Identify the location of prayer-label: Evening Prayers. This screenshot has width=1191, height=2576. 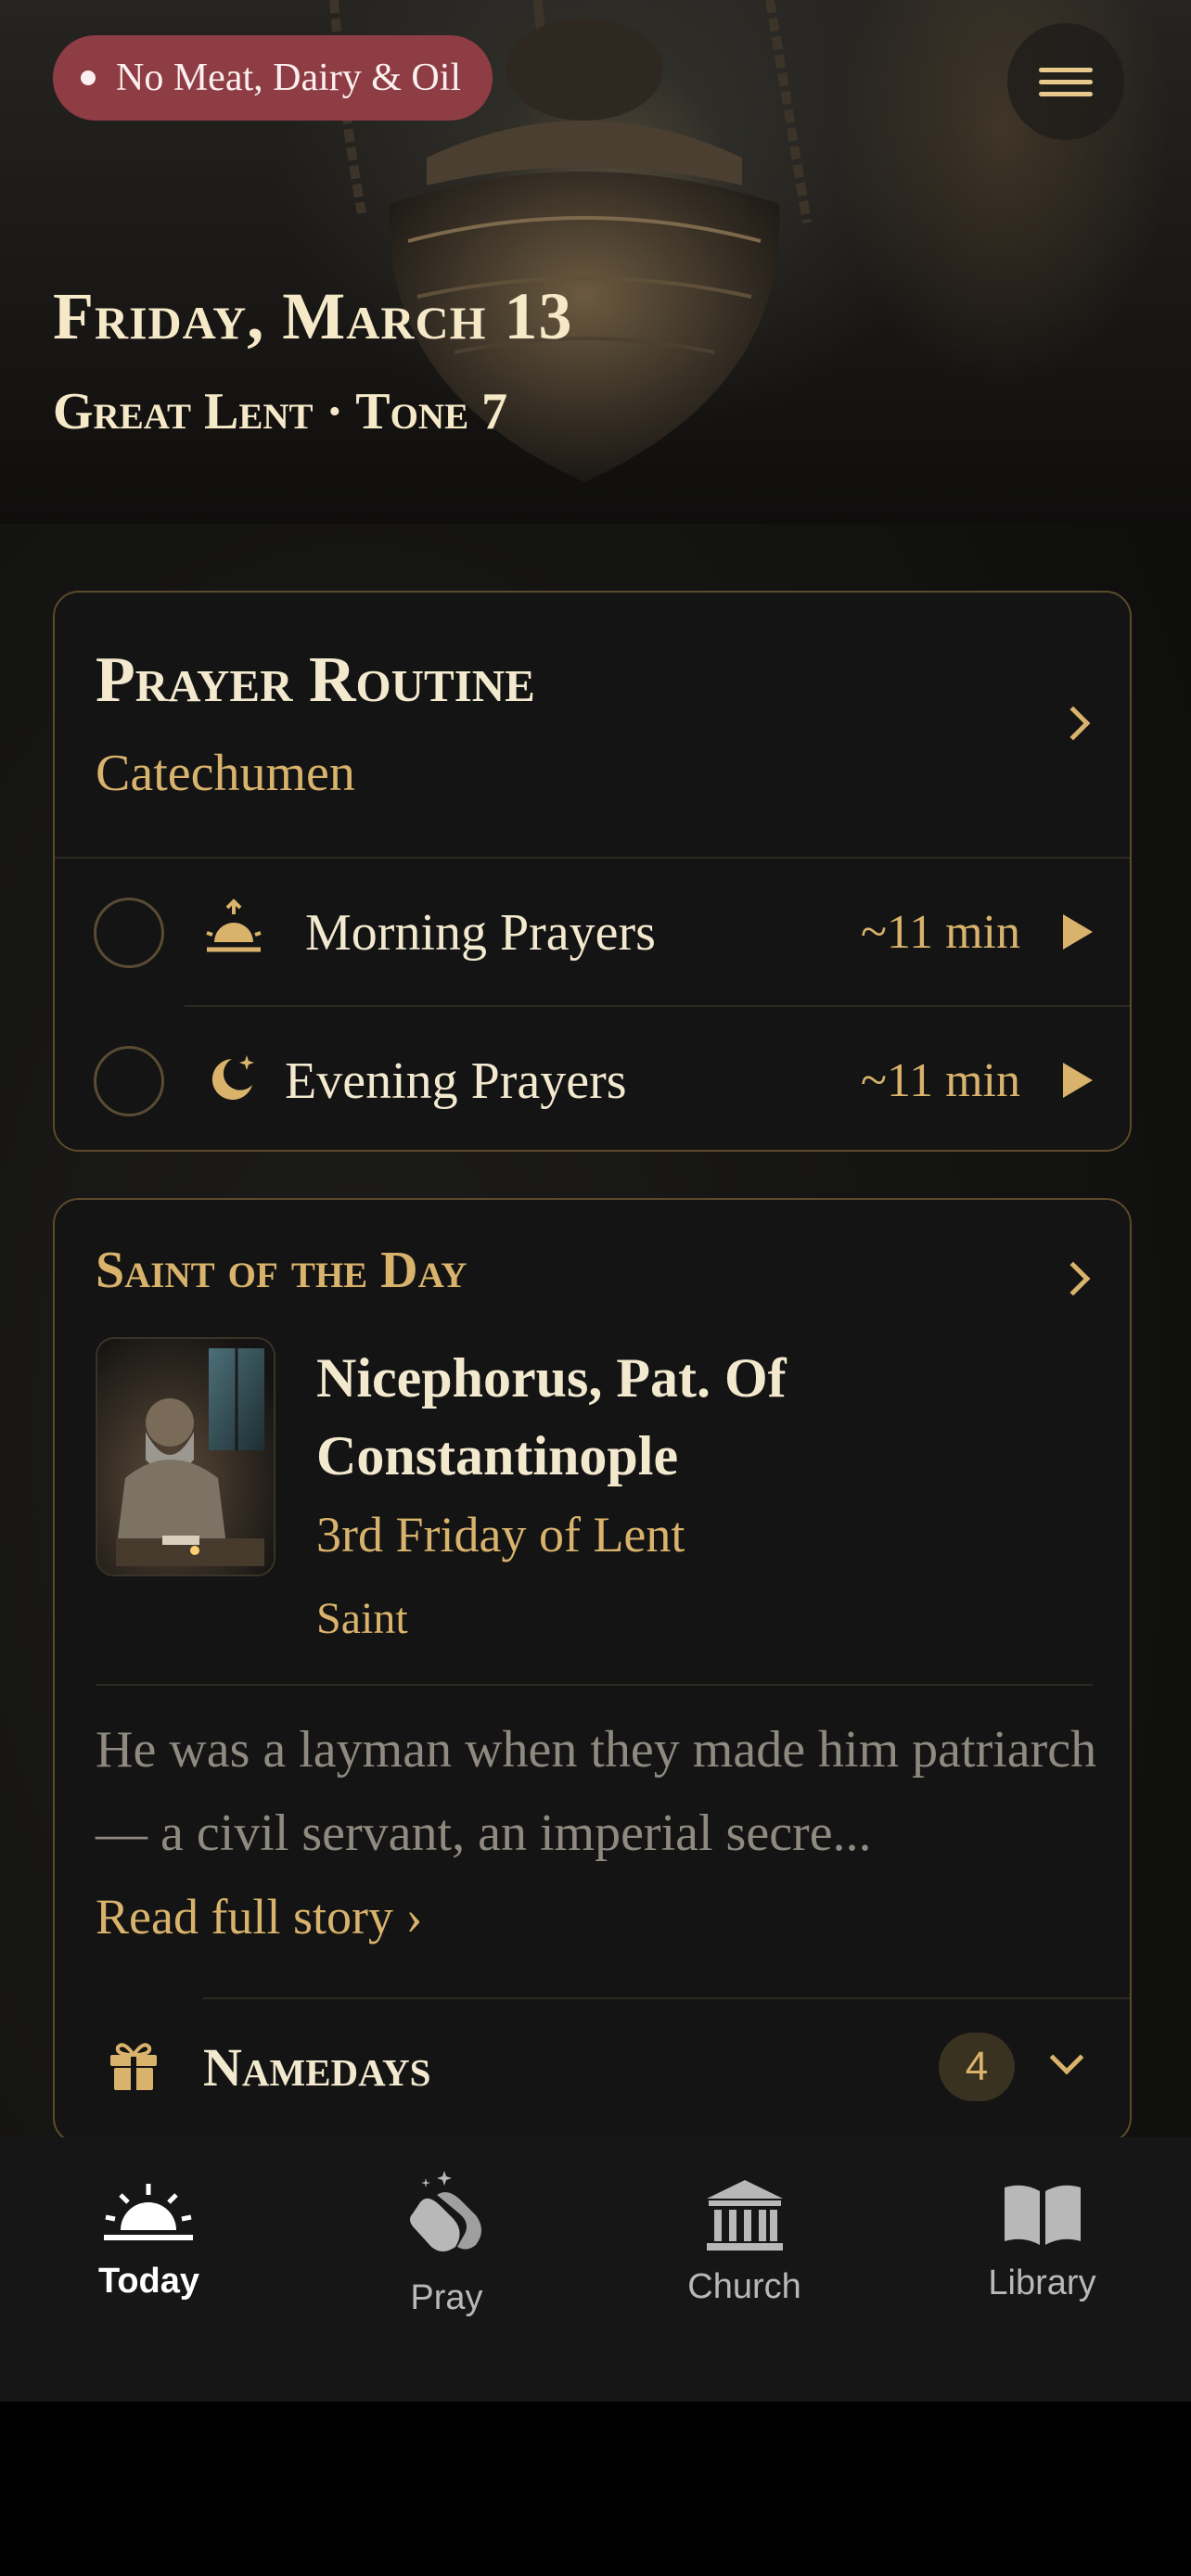
(456, 1081).